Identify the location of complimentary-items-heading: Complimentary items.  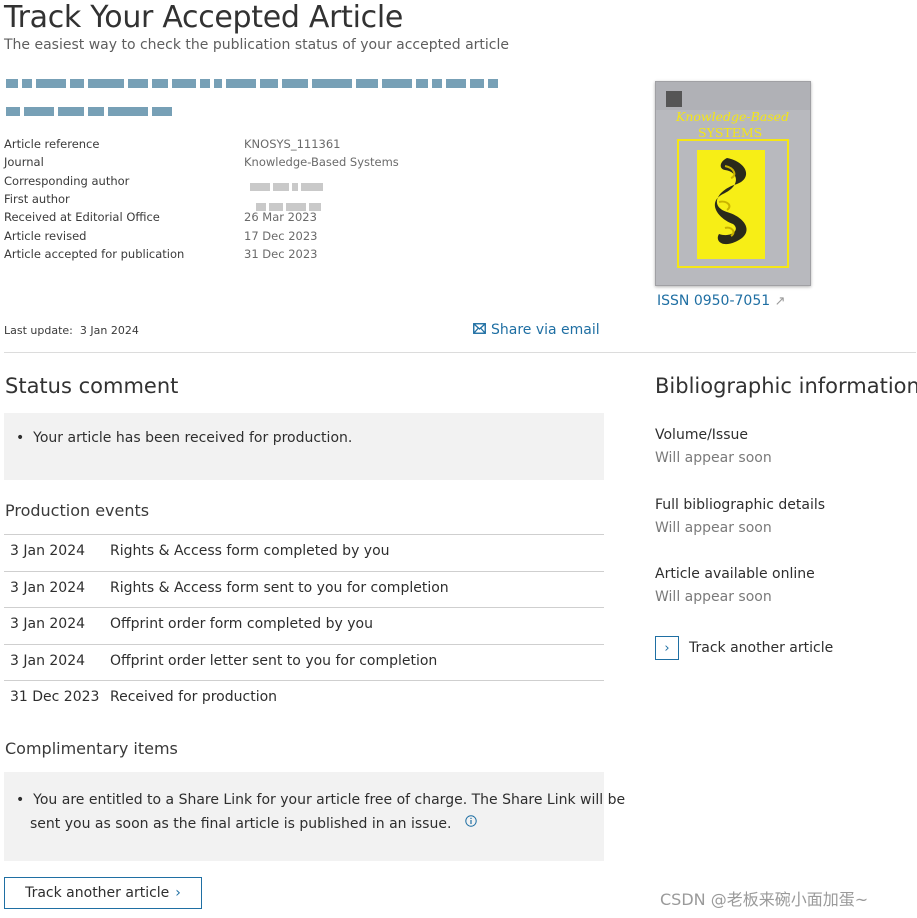
(91, 748).